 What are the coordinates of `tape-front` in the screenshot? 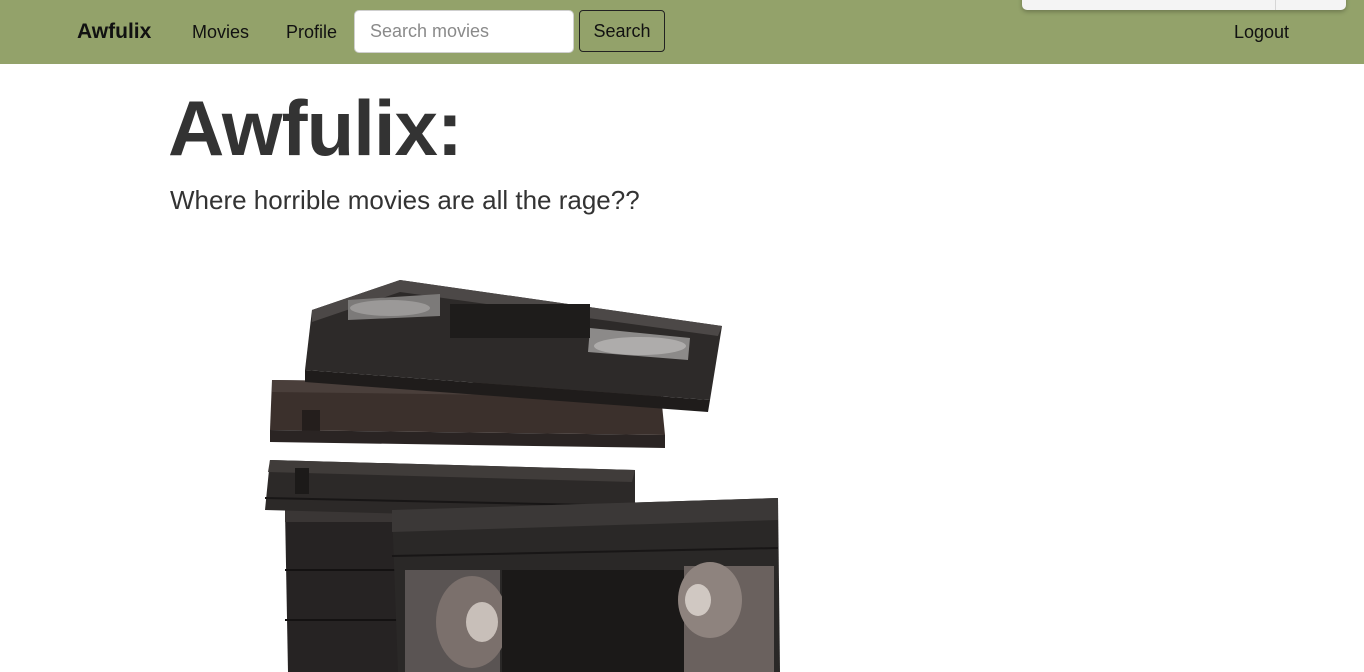 It's located at (585, 585).